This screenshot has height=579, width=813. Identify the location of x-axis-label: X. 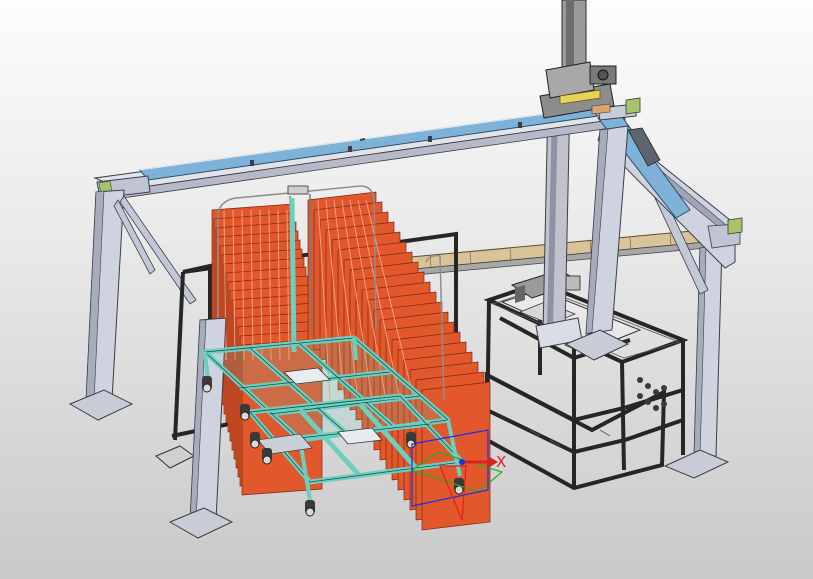
(501, 462).